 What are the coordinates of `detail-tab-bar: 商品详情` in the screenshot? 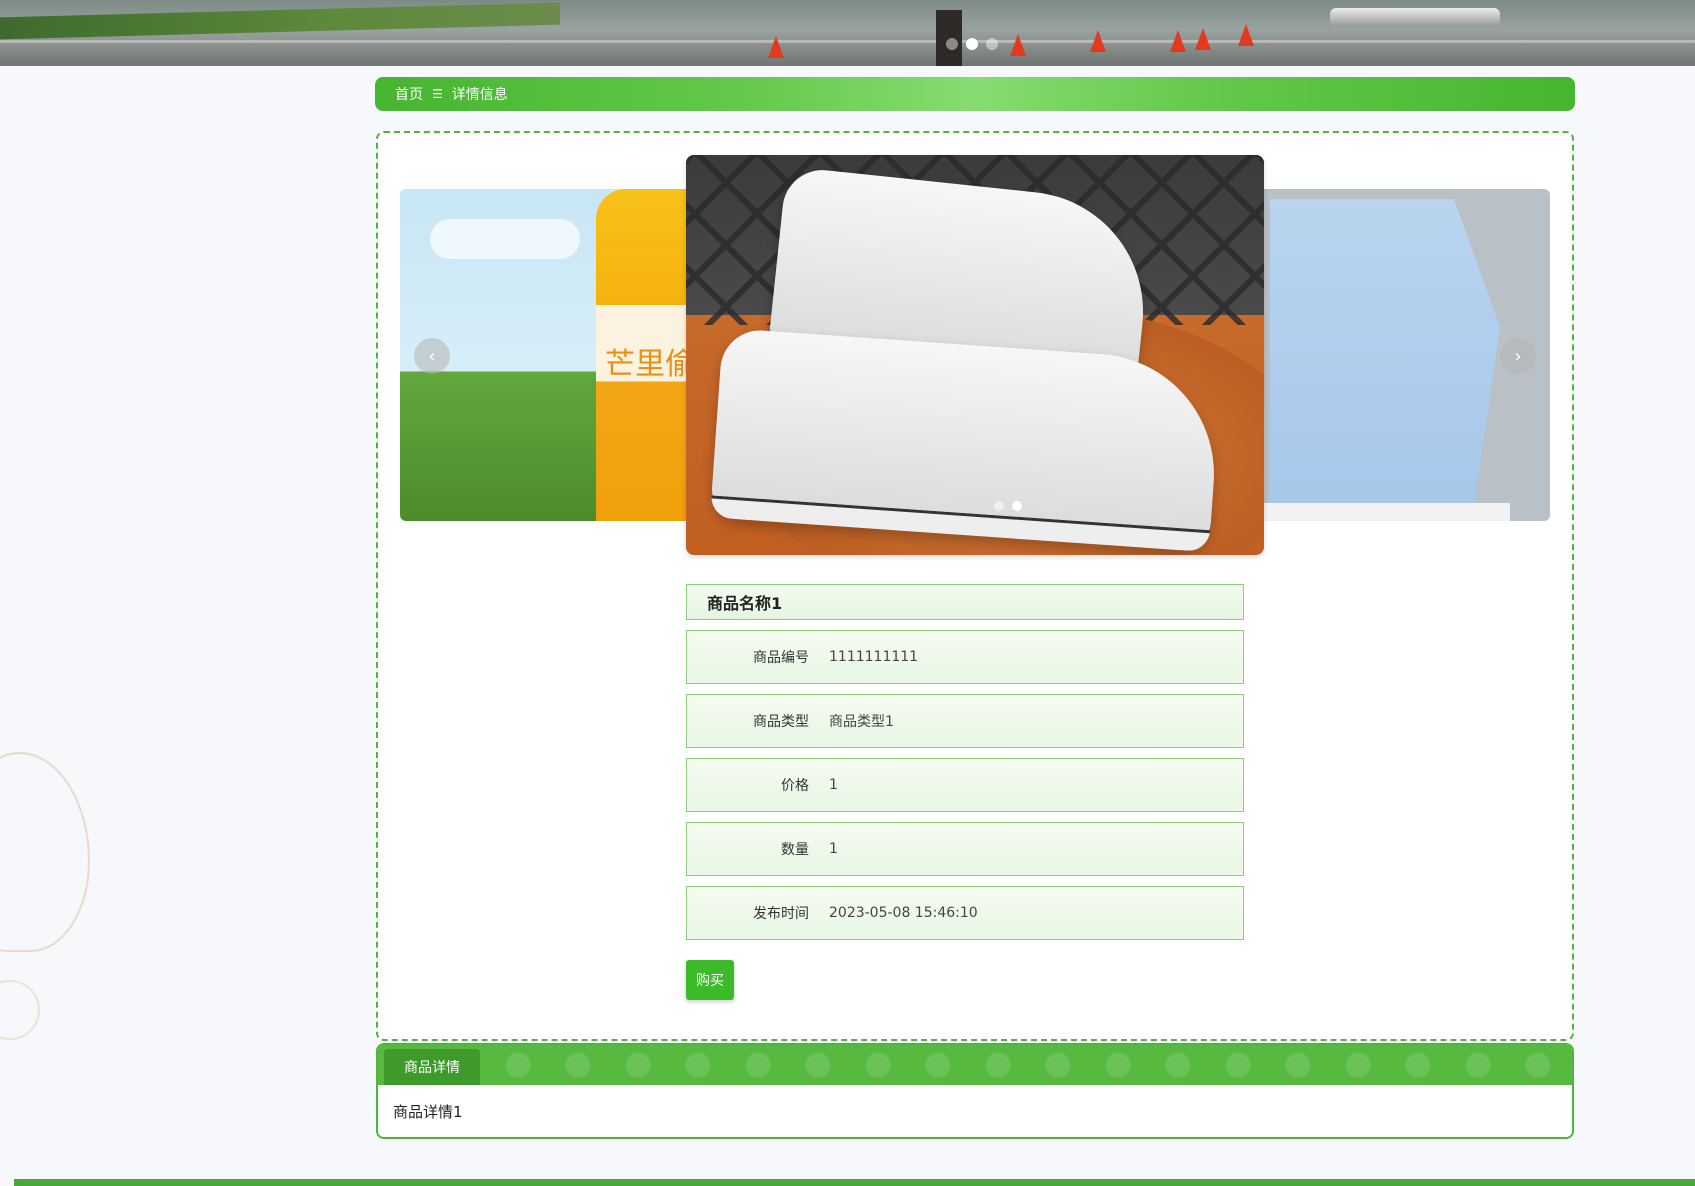 It's located at (975, 1065).